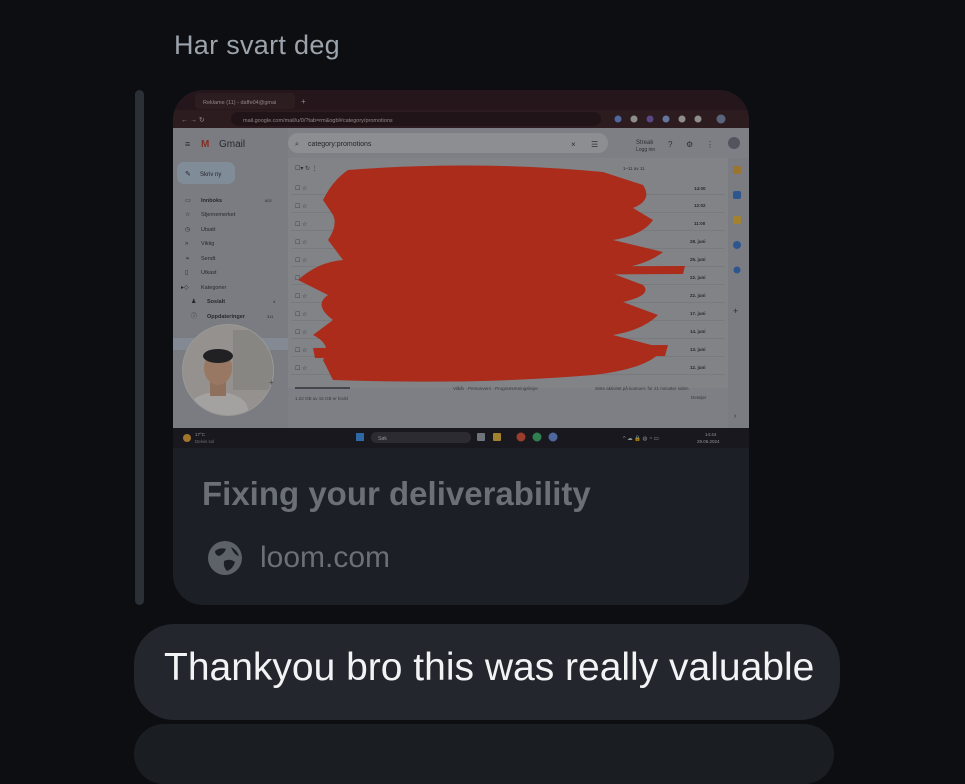 The height and width of the screenshot is (784, 965). Describe the element at coordinates (225, 558) in the screenshot. I see `globe-icon` at that location.